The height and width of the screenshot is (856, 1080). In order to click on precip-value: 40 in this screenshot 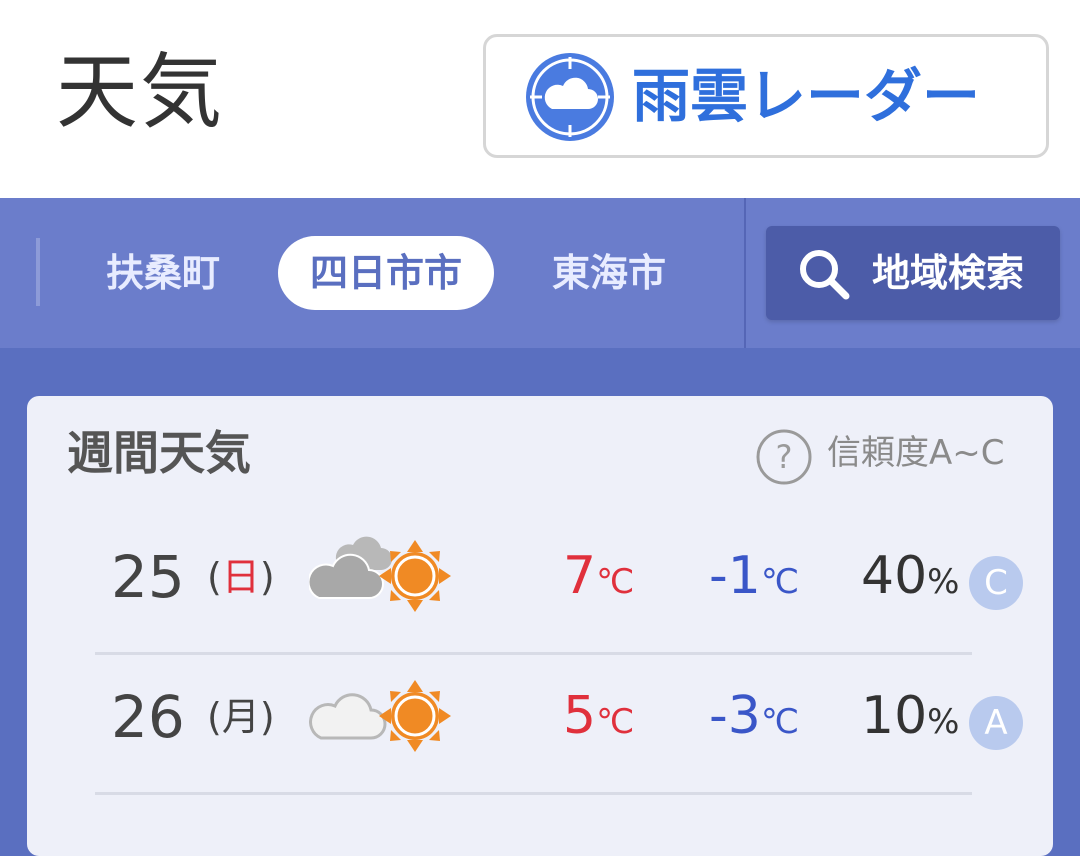, I will do `click(894, 576)`.